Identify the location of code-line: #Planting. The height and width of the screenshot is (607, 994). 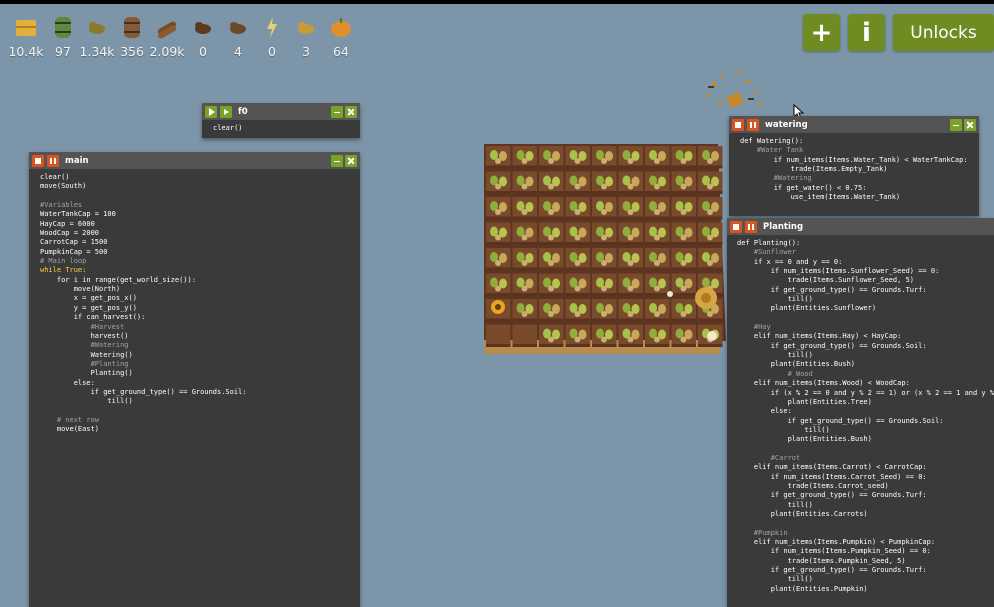
(84, 363).